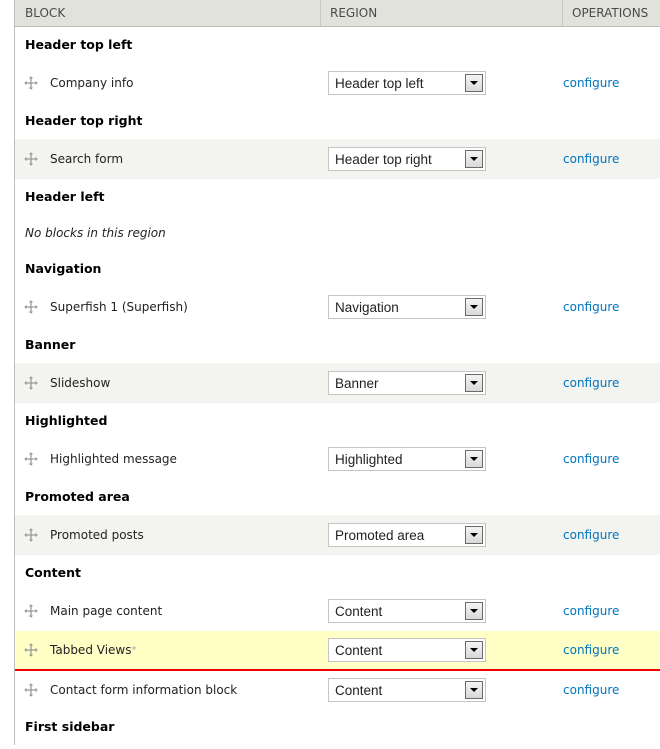  What do you see at coordinates (367, 307) in the screenshot?
I see `region-select-value: Navigation` at bounding box center [367, 307].